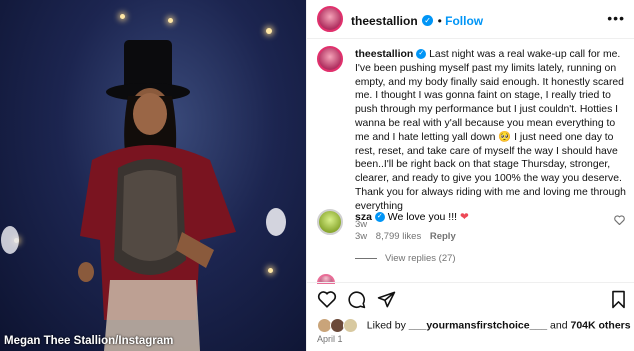  Describe the element at coordinates (361, 236) in the screenshot. I see `comment-time: 3w` at that location.